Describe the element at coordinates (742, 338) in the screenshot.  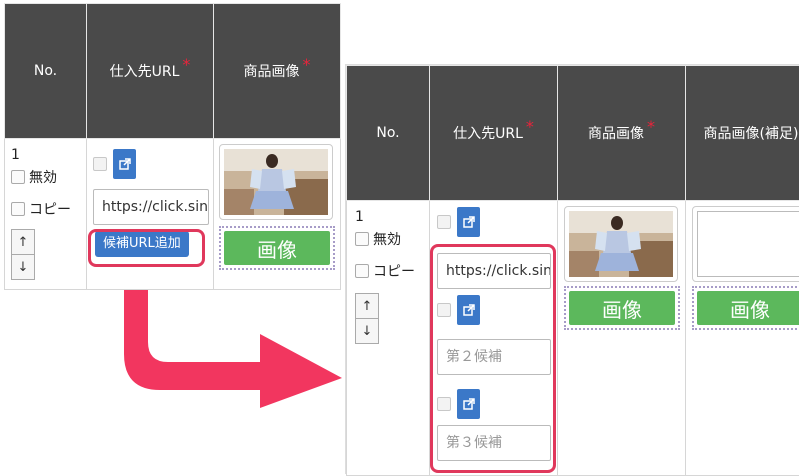
I see `supplement-image-cell: 画像` at that location.